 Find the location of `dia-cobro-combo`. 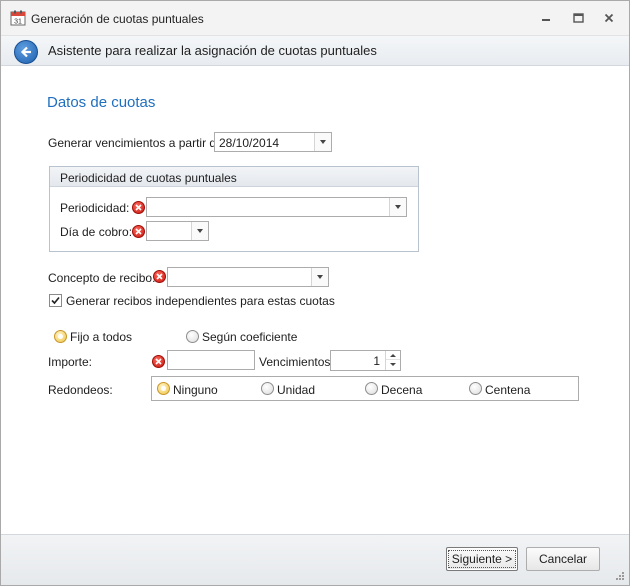

dia-cobro-combo is located at coordinates (177, 231).